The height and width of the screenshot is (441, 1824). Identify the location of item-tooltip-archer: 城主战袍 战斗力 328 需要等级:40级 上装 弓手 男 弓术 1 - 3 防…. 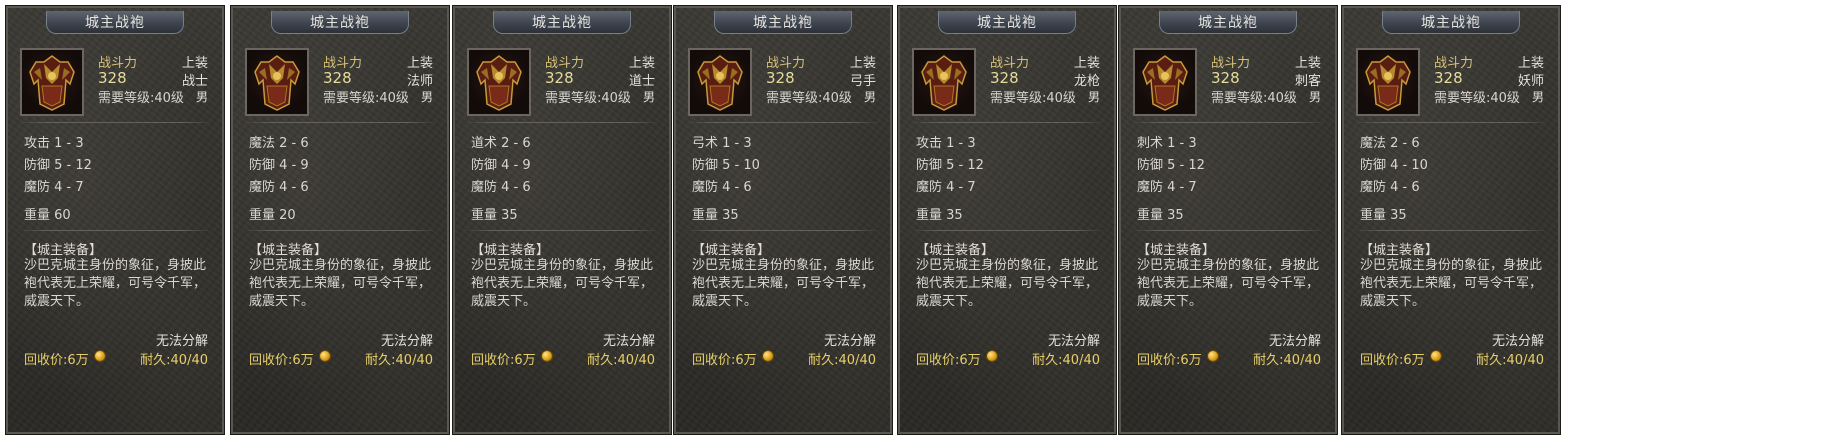
(783, 220).